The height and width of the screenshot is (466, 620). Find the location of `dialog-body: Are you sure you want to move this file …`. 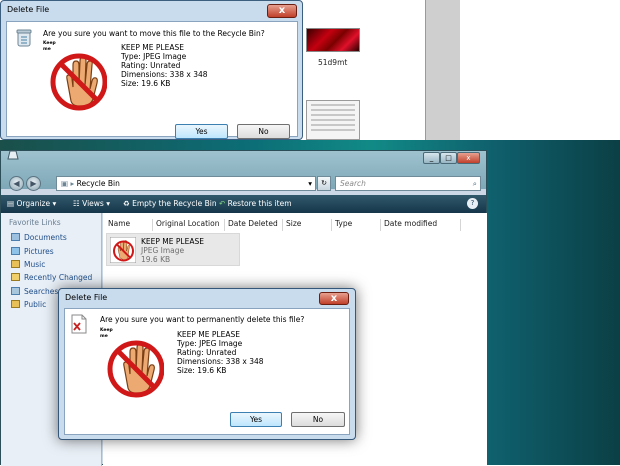

dialog-body: Are you sure you want to move this file … is located at coordinates (152, 80).